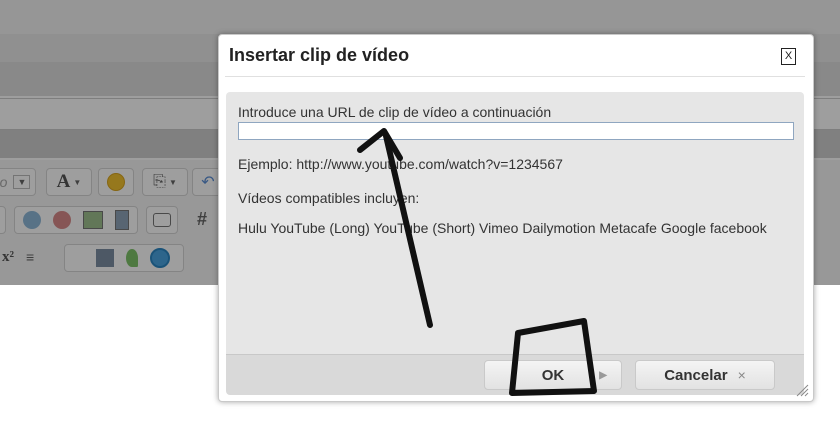 This screenshot has width=840, height=446. I want to click on cancel-button-label: Cancelar, so click(696, 375).